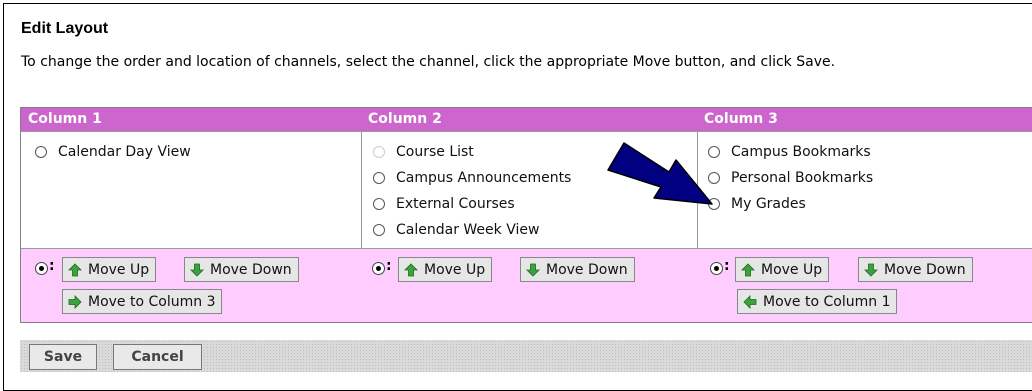 The height and width of the screenshot is (391, 1032). Describe the element at coordinates (529, 119) in the screenshot. I see `column-2-header: Column 2` at that location.